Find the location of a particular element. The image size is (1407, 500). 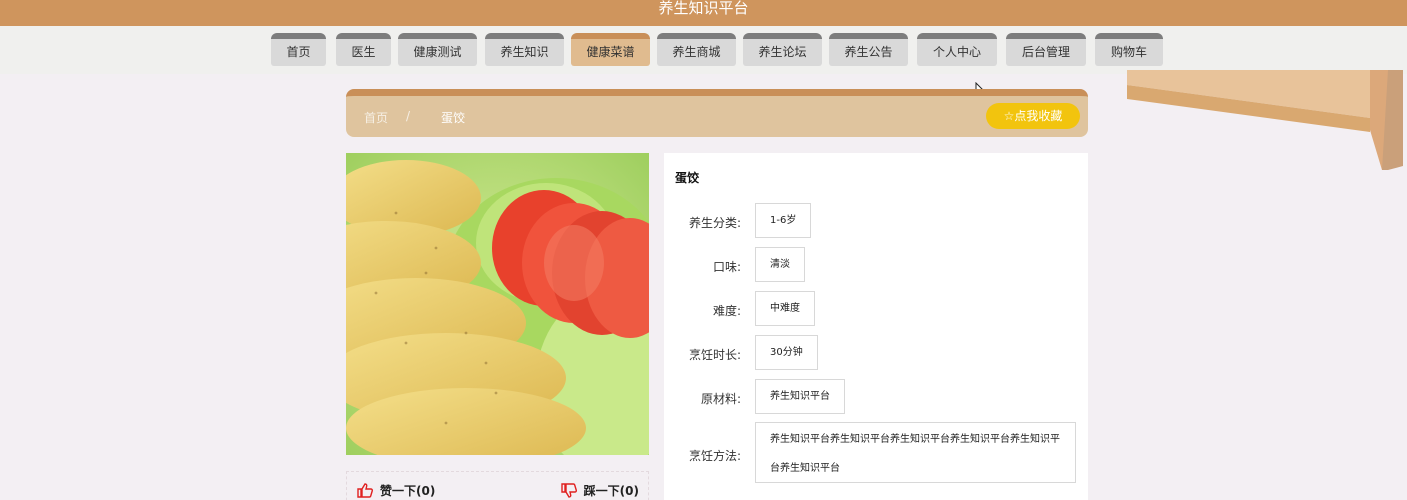

like-button: 赞一下(0) is located at coordinates (396, 490).